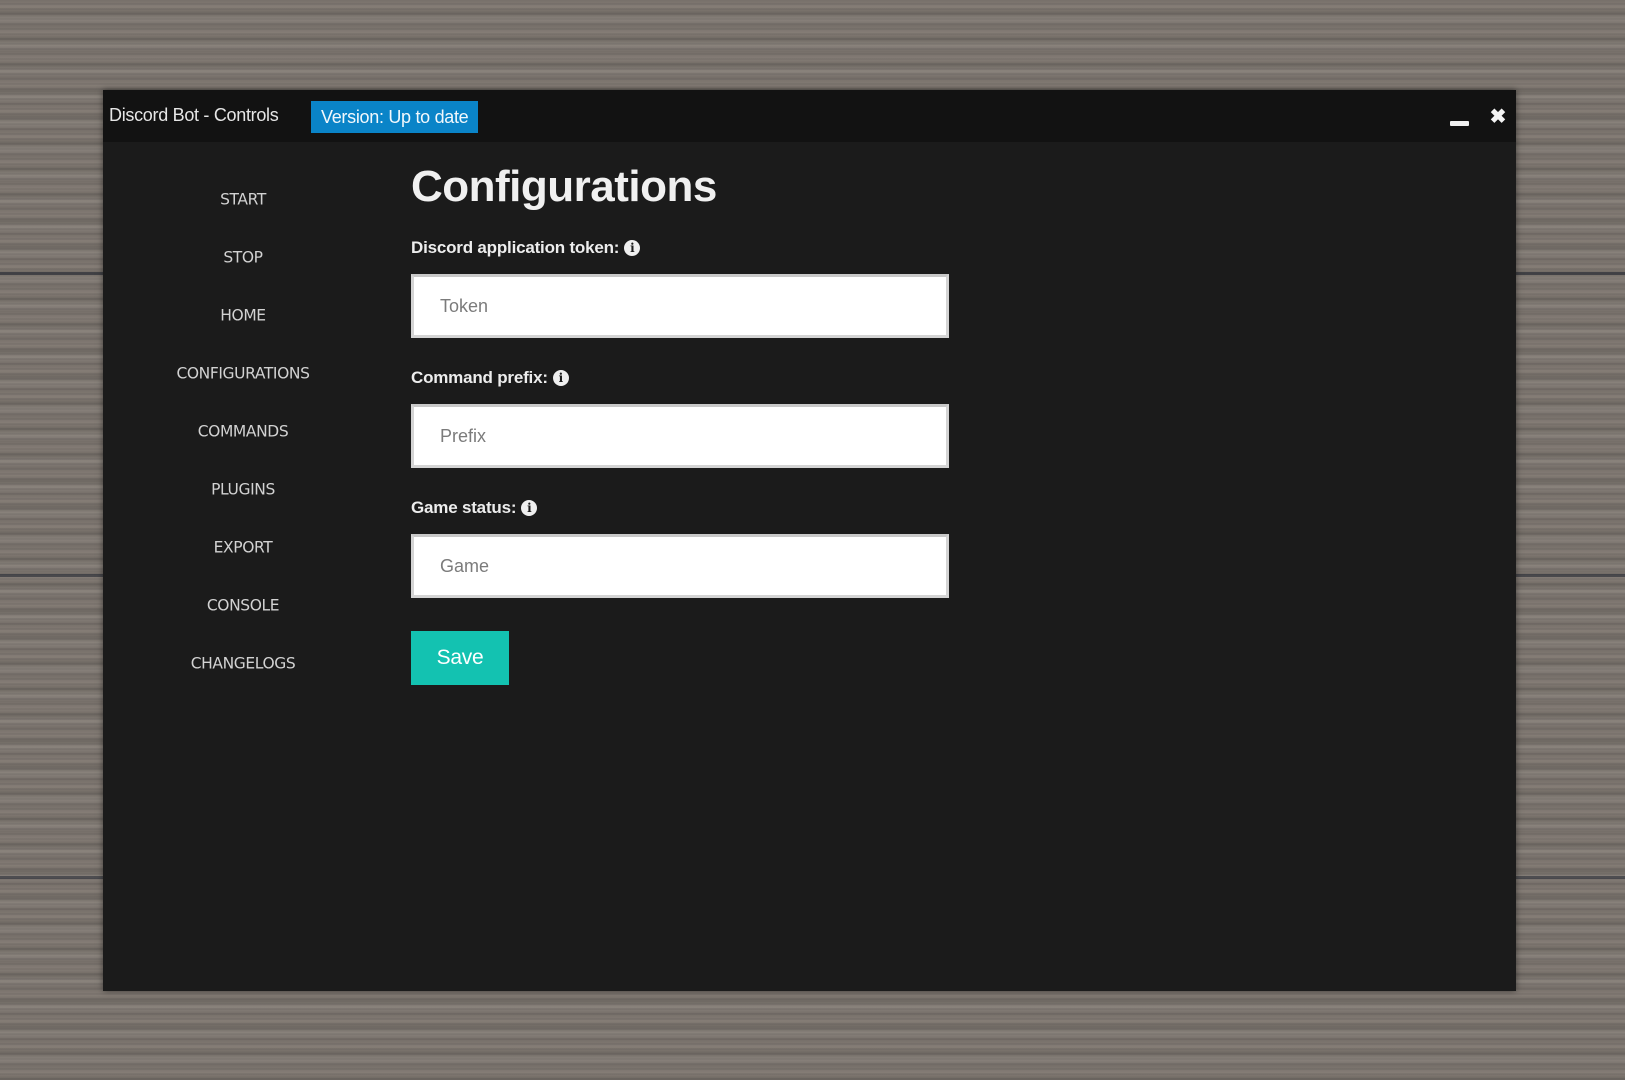 This screenshot has height=1080, width=1625. Describe the element at coordinates (515, 247) in the screenshot. I see `token-label-text: Discord application token:` at that location.